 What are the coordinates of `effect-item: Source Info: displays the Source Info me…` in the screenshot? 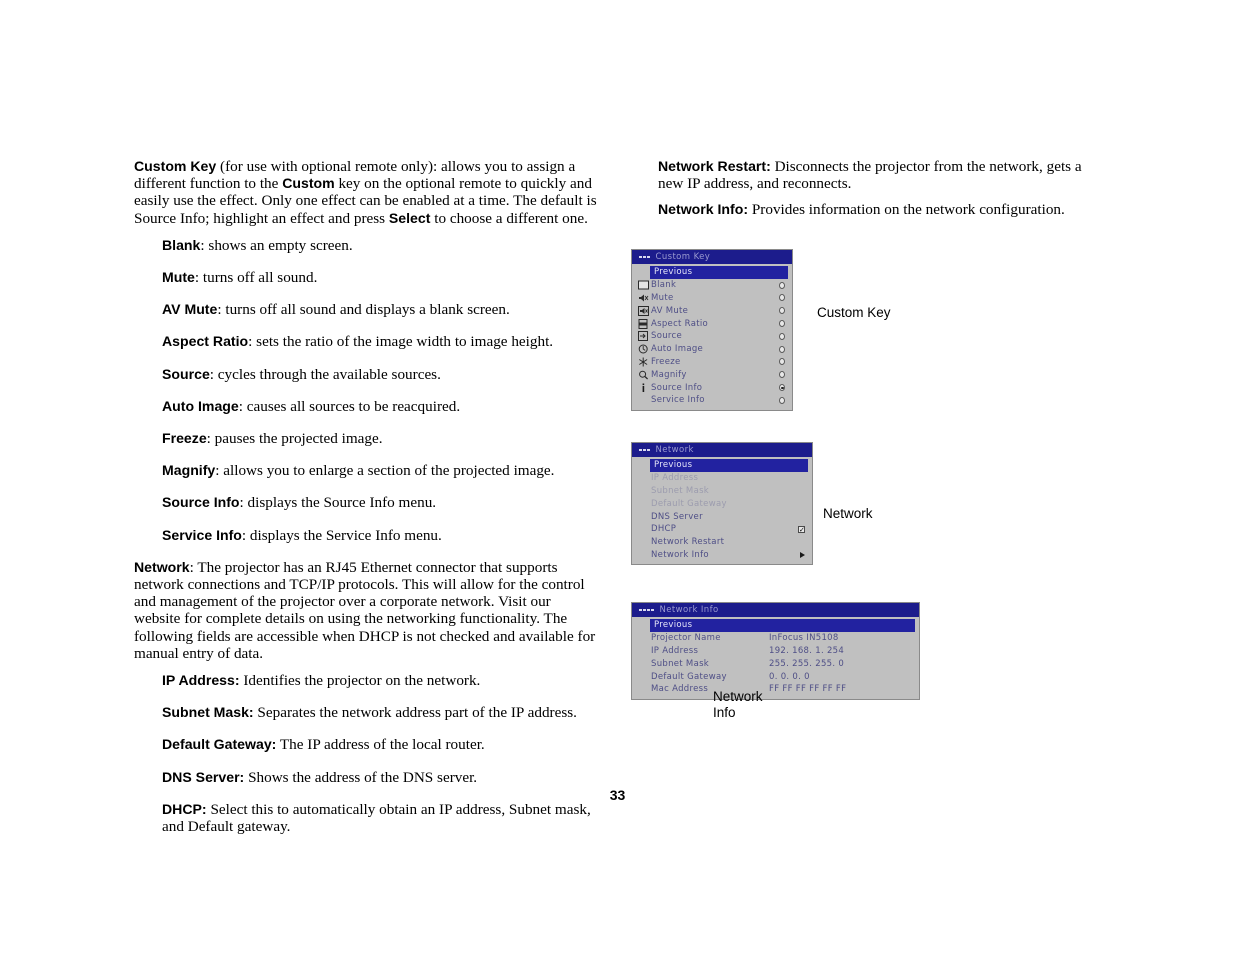 It's located at (367, 502).